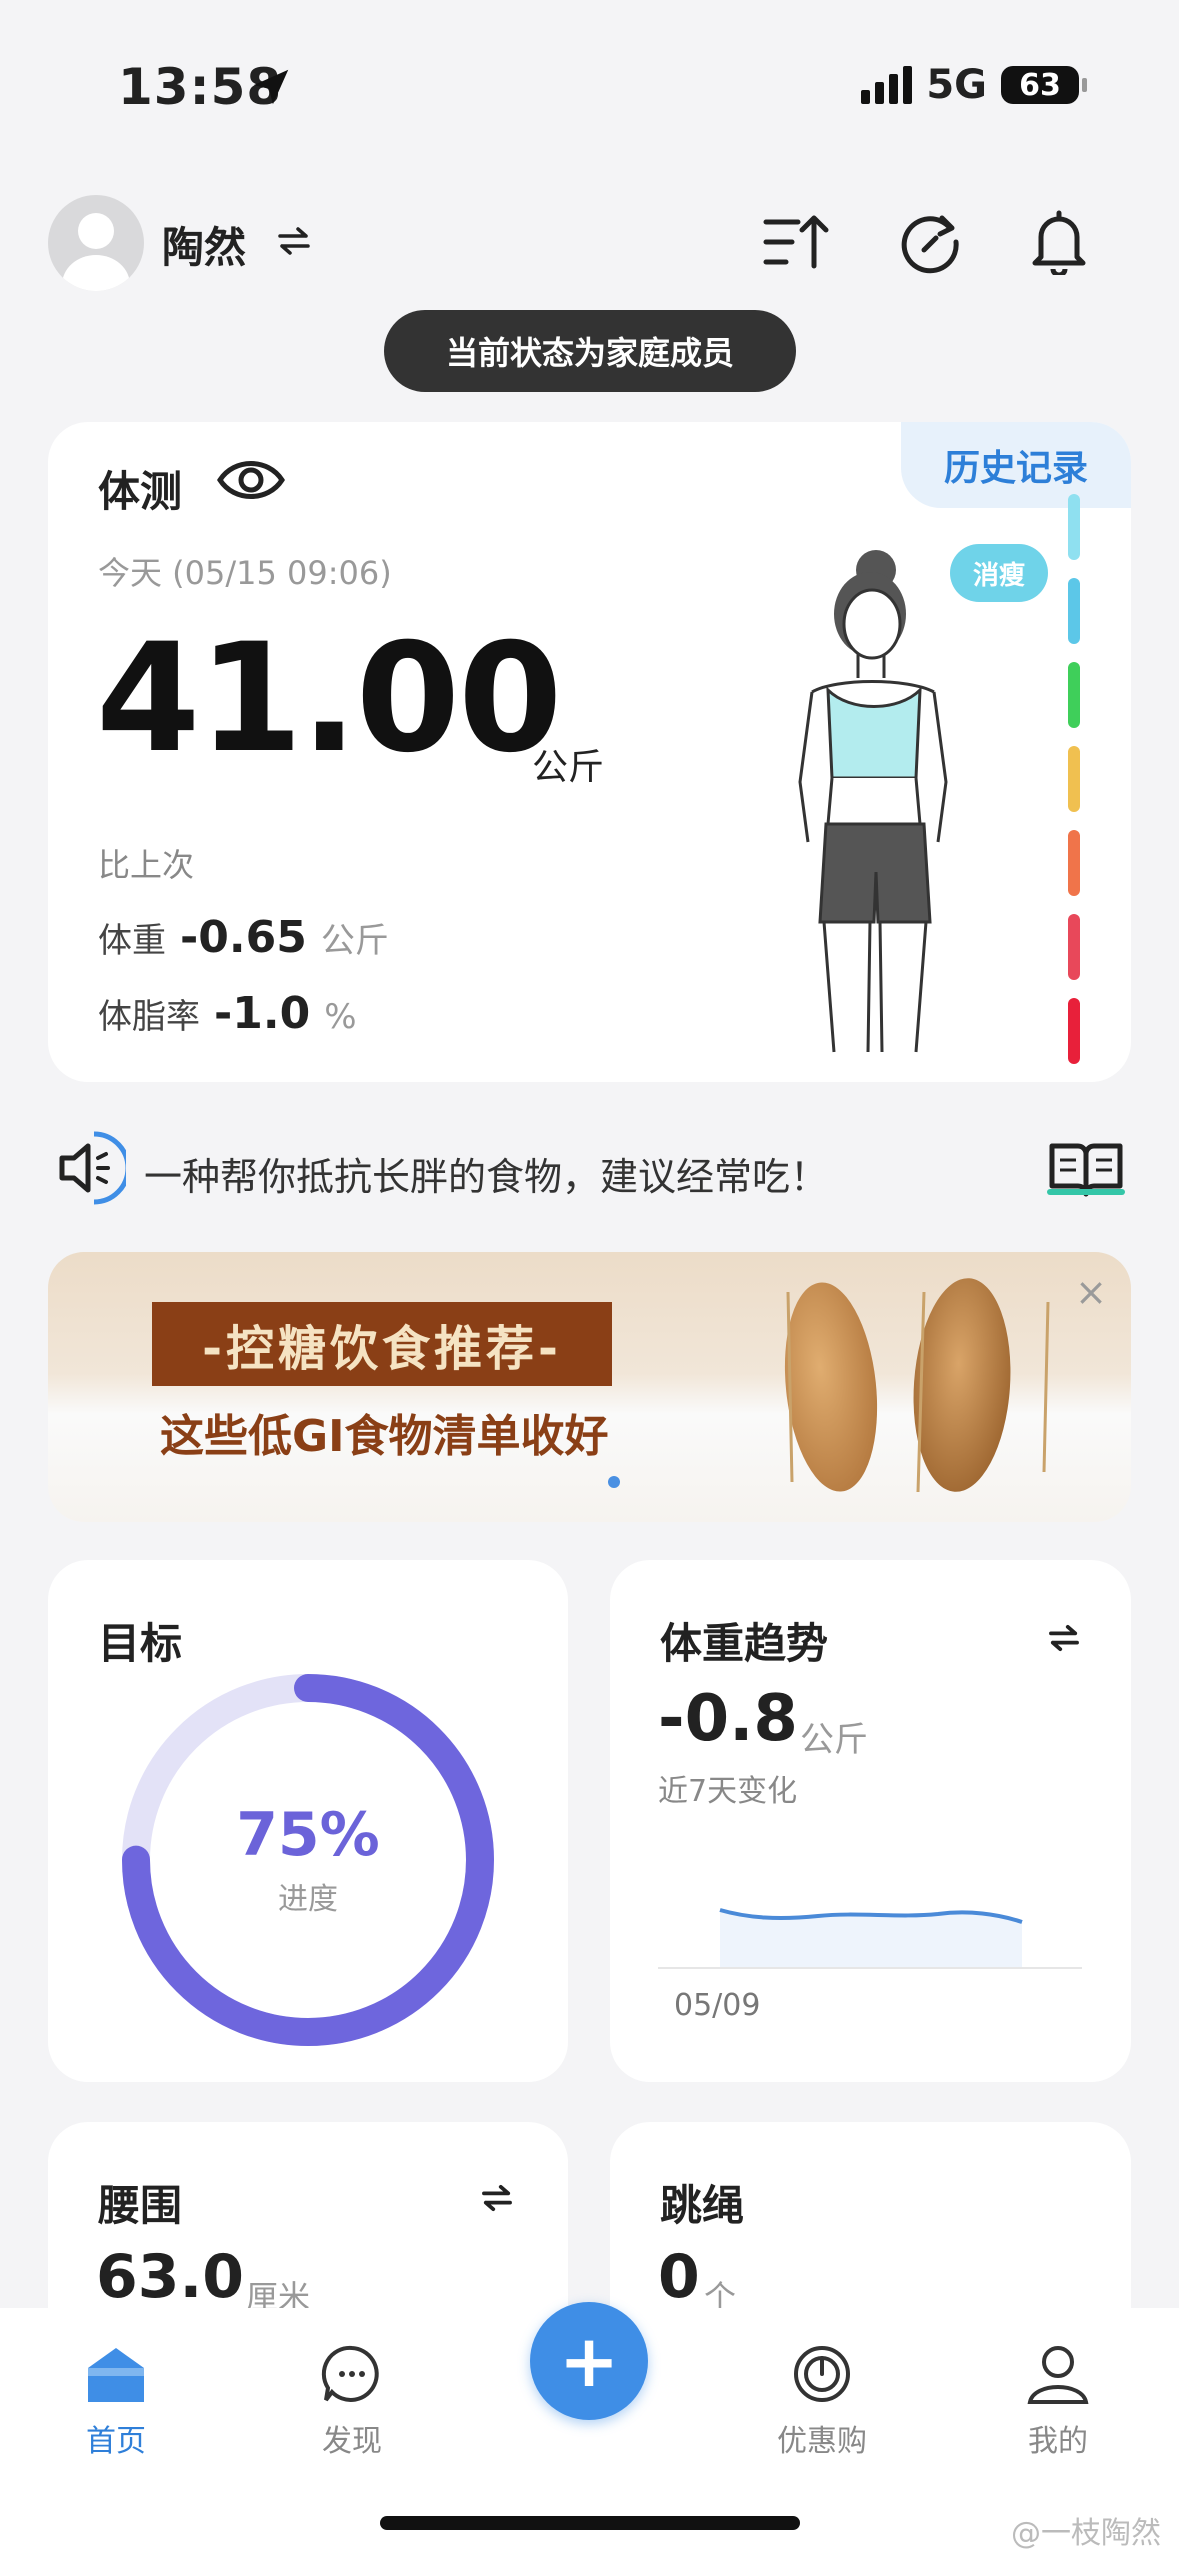 The image size is (1179, 2556). Describe the element at coordinates (870, 1821) in the screenshot. I see `weight-trend-card: 体重趋势 -0.8 公斤 近7天变化 05/09` at that location.